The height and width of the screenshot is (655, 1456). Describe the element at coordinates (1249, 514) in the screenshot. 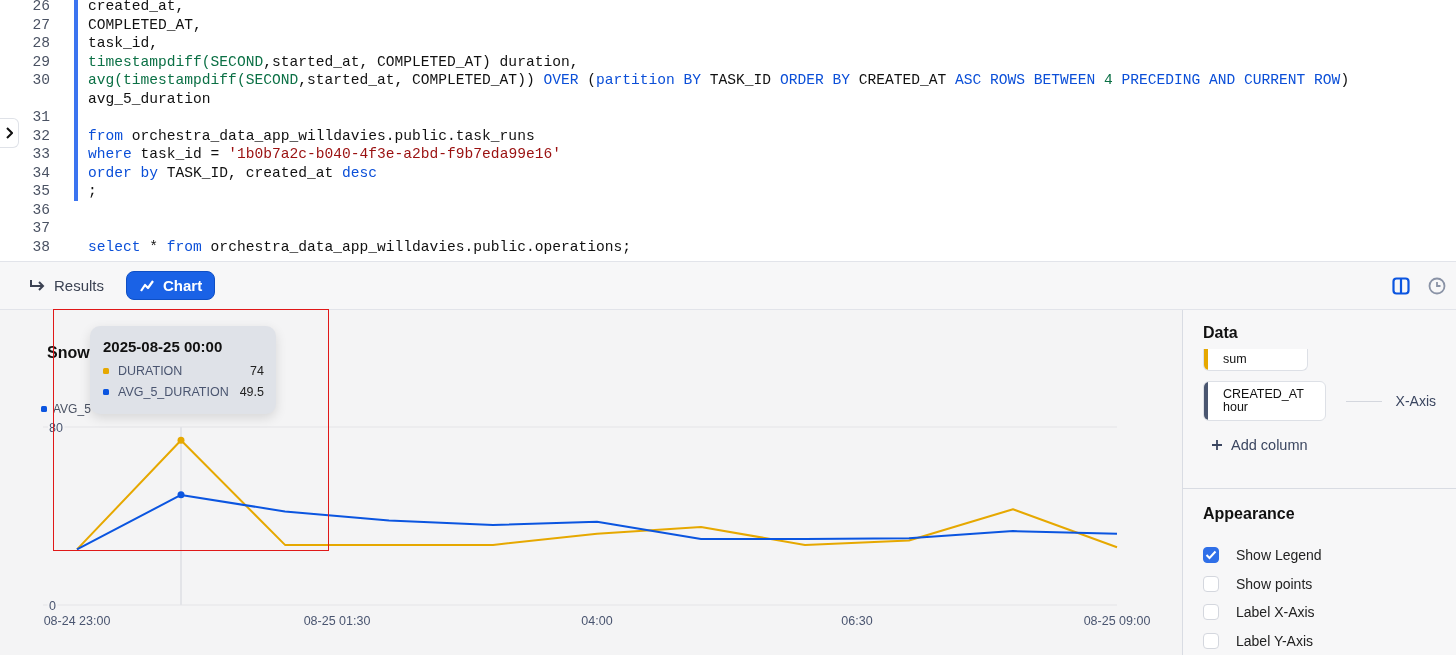

I see `section-heading: Appearance` at that location.